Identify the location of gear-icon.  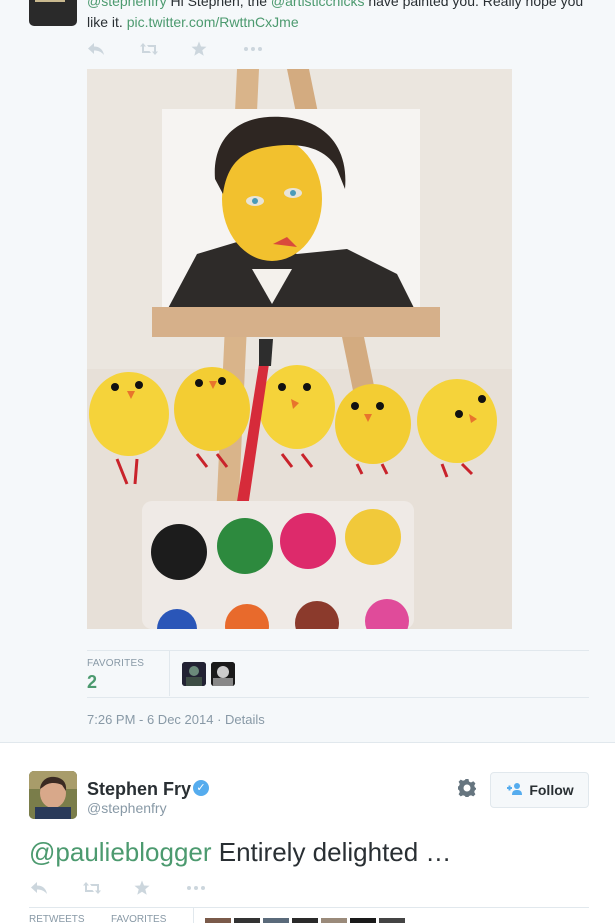
(467, 791).